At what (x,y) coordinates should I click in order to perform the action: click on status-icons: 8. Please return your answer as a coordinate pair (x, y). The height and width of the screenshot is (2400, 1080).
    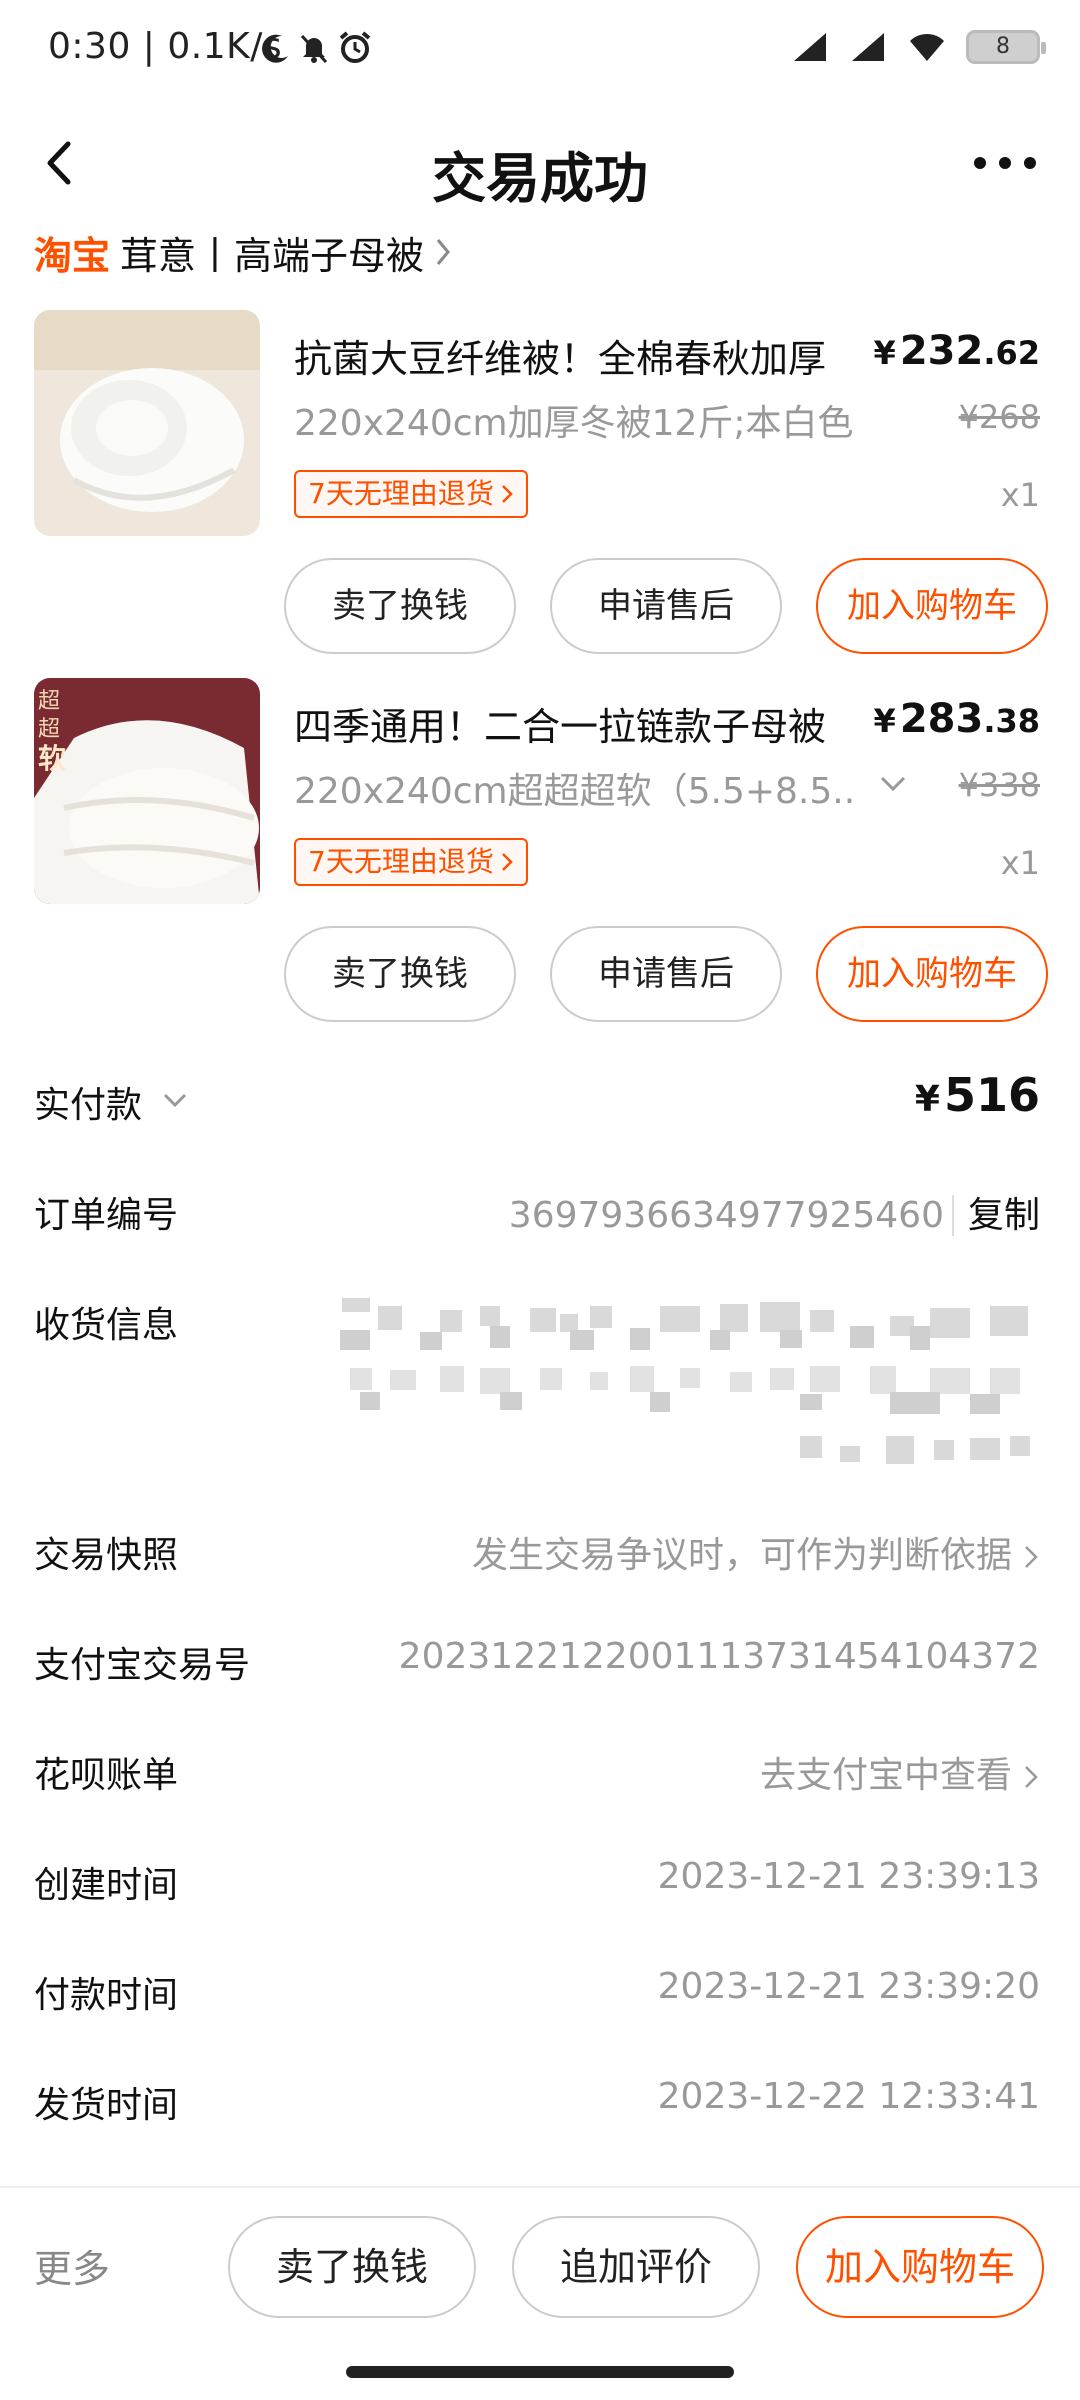
    Looking at the image, I should click on (919, 47).